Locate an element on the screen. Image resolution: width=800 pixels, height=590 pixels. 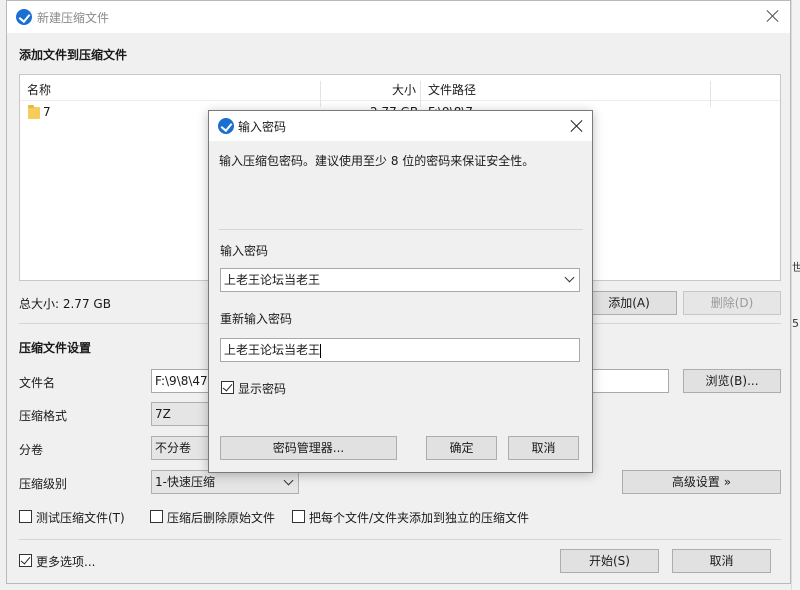
background-text: 世 is located at coordinates (796, 267).